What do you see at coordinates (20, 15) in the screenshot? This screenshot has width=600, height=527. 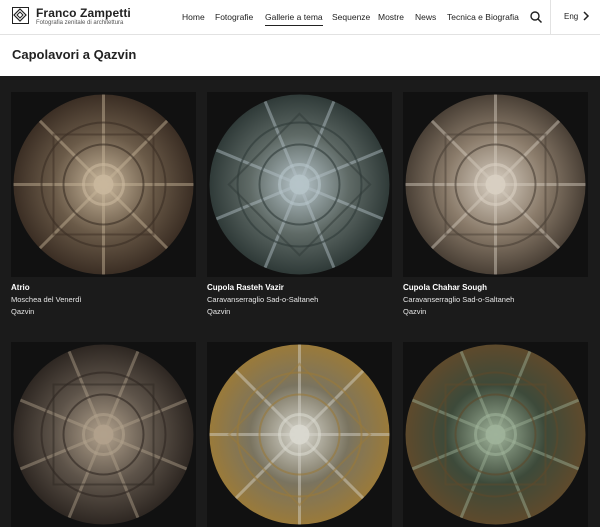 I see `logo-icon` at bounding box center [20, 15].